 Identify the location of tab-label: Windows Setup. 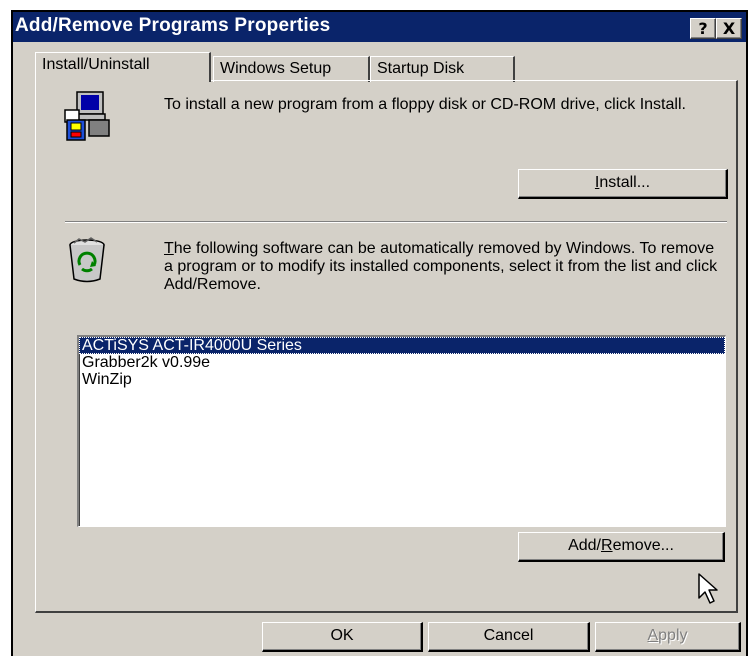
(276, 68).